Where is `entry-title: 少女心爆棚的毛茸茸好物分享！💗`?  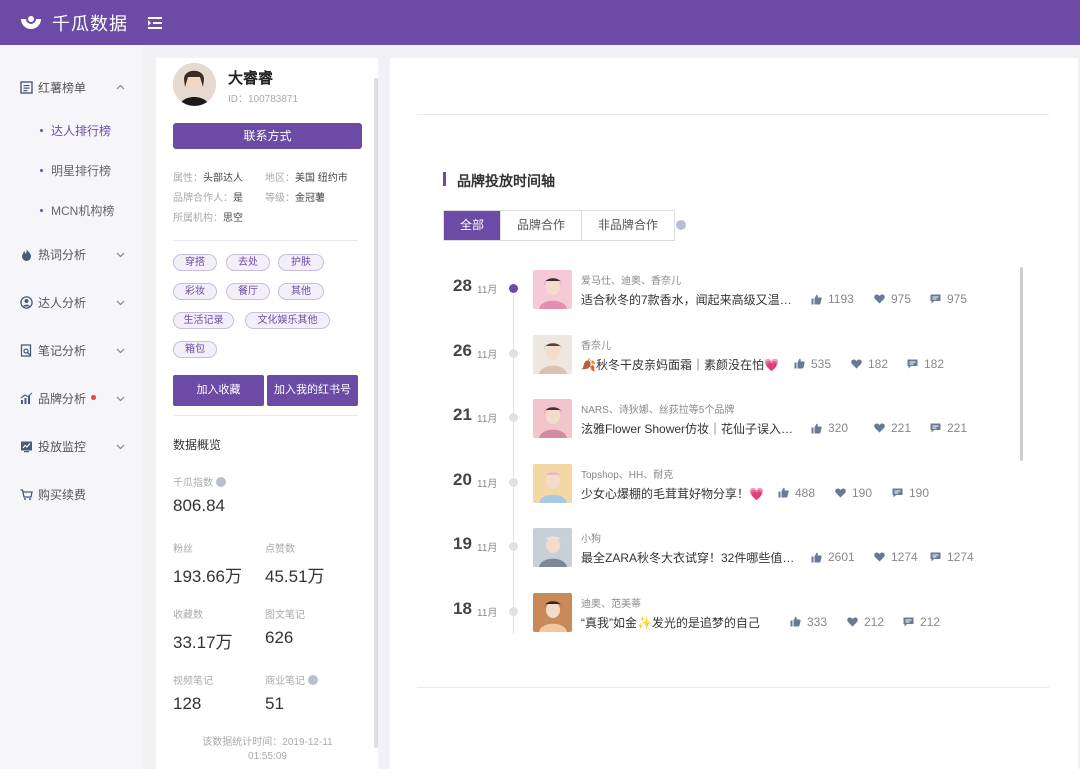 entry-title: 少女心爆棚的毛茸茸好物分享！💗 is located at coordinates (674, 493).